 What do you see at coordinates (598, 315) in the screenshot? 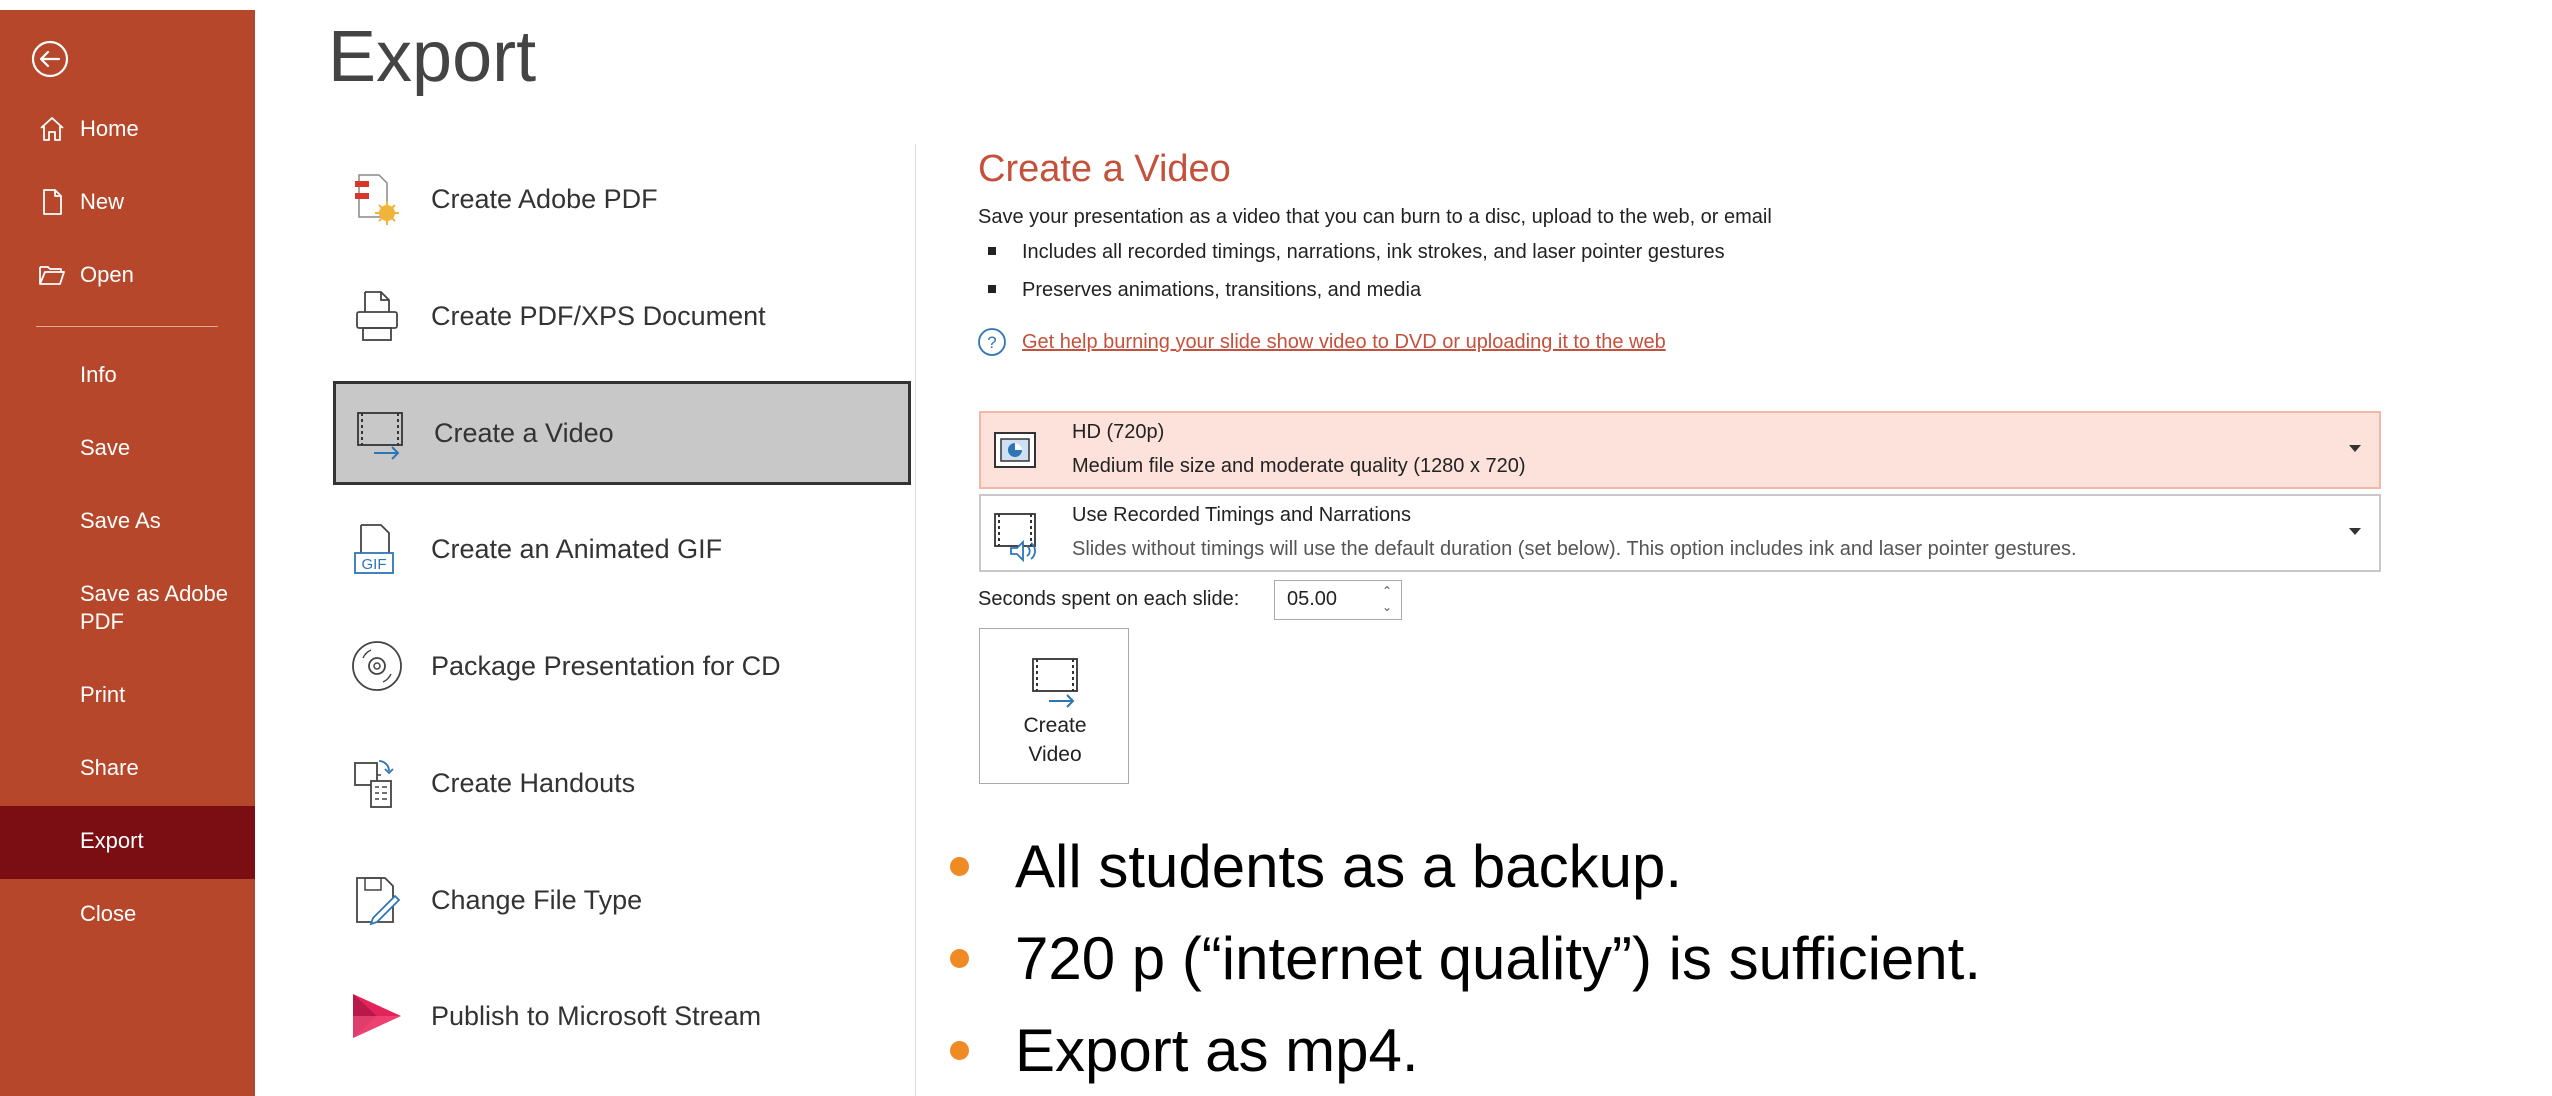
I see `option-label: Create PDF/XPS Document` at bounding box center [598, 315].